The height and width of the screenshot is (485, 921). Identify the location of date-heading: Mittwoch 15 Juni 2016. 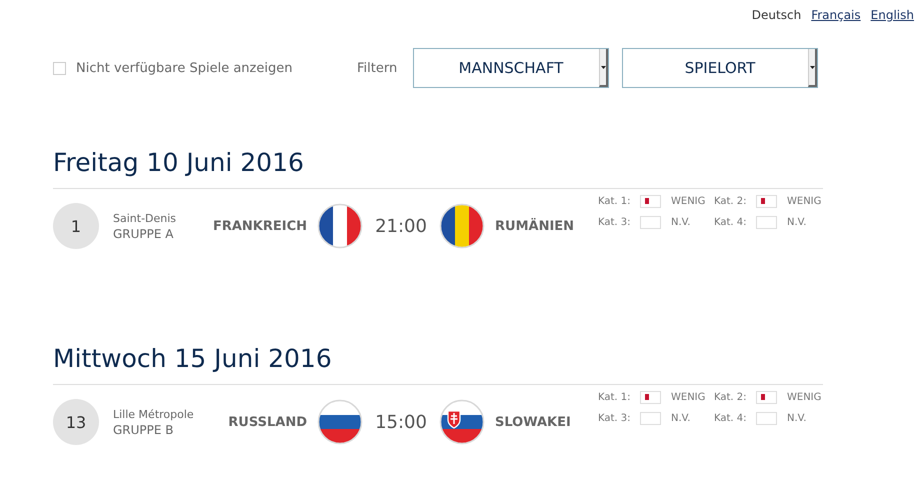
(438, 364).